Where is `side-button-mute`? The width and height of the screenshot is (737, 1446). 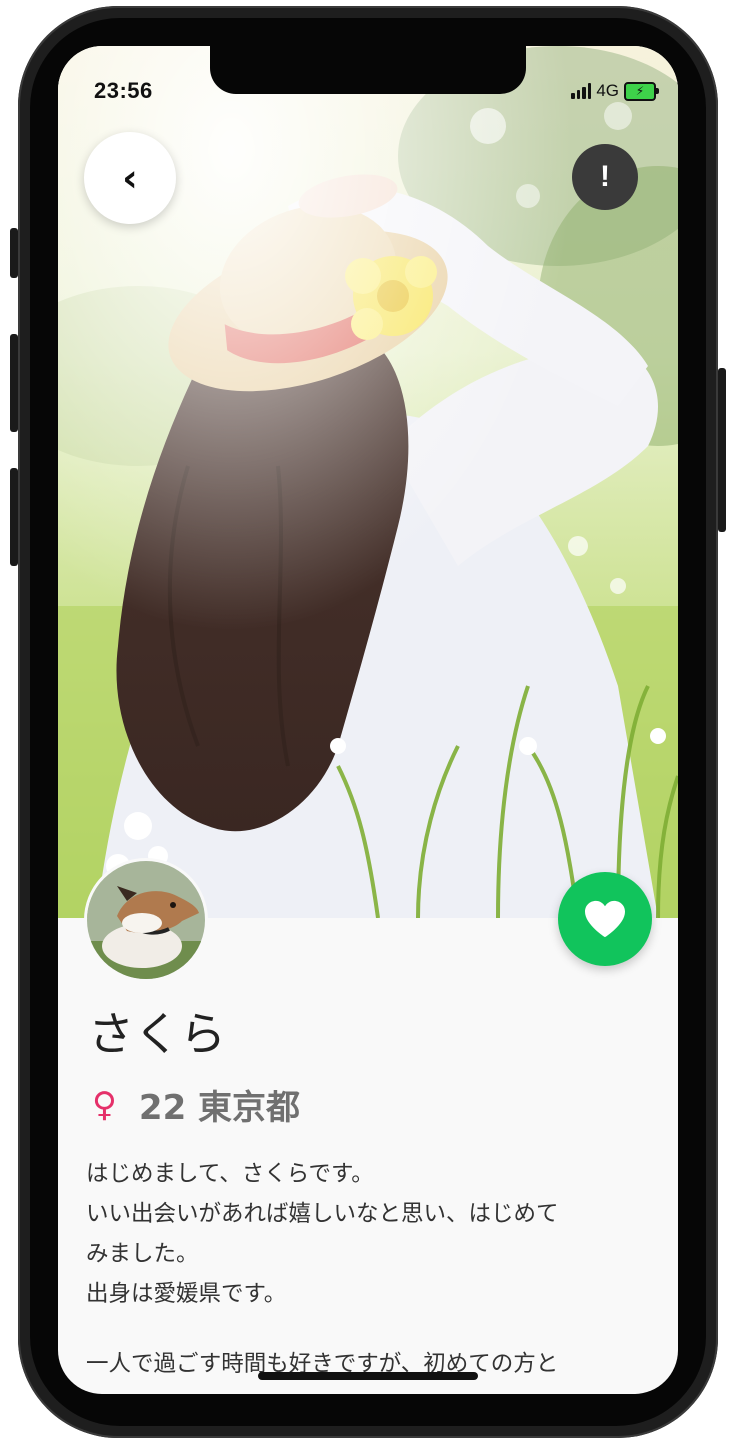
side-button-mute is located at coordinates (14, 253).